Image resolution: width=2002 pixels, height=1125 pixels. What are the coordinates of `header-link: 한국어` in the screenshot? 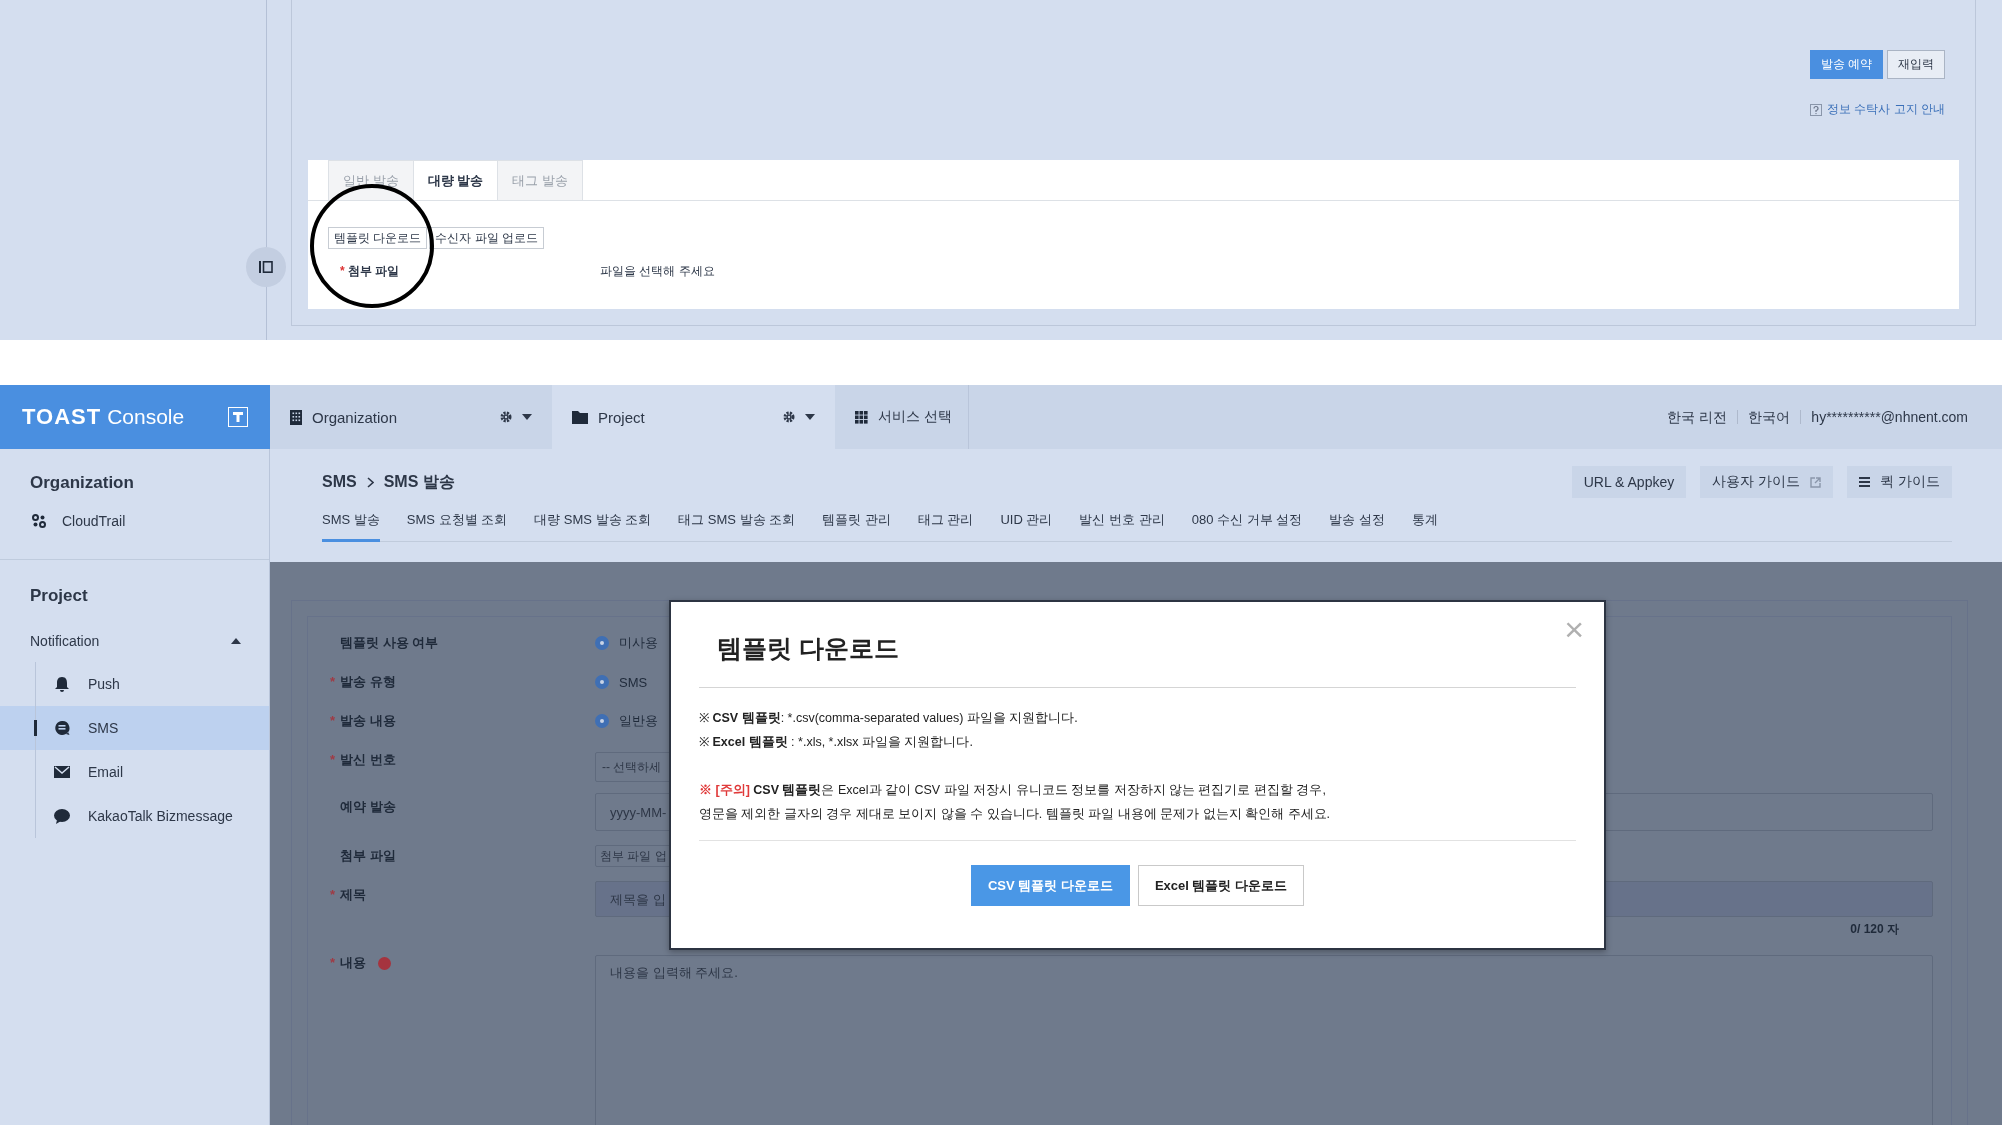 It's located at (1769, 417).